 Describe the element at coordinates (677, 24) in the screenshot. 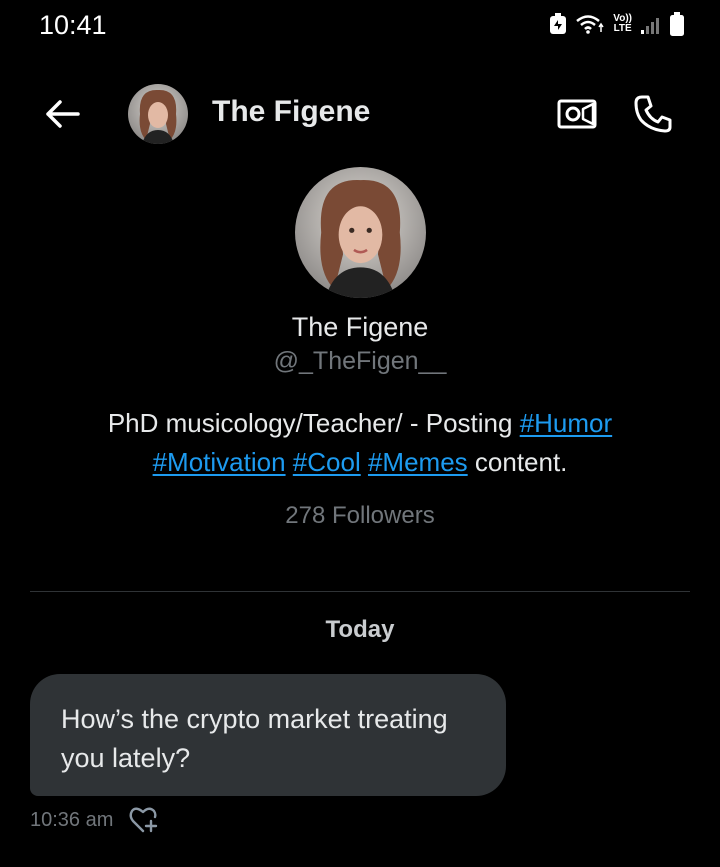

I see `battery-icon` at that location.